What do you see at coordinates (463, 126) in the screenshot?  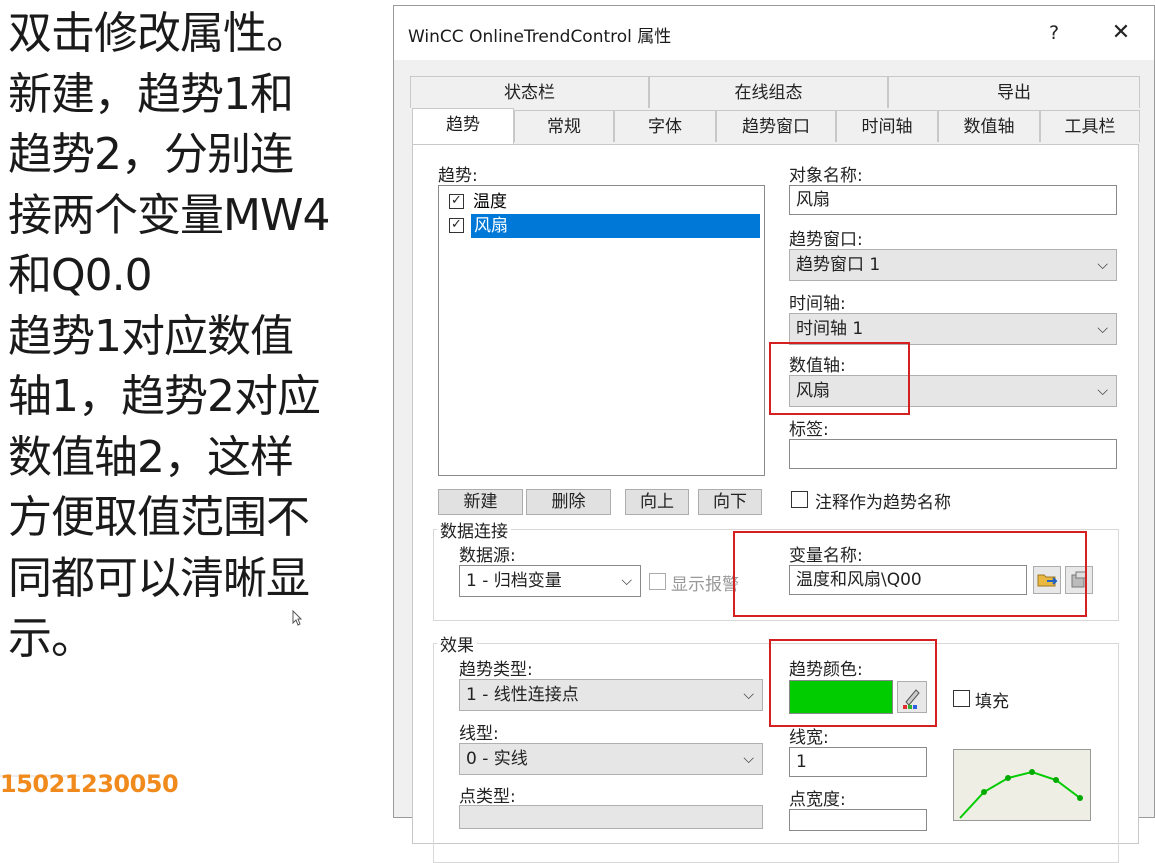 I see `tab-trend: 趋势` at bounding box center [463, 126].